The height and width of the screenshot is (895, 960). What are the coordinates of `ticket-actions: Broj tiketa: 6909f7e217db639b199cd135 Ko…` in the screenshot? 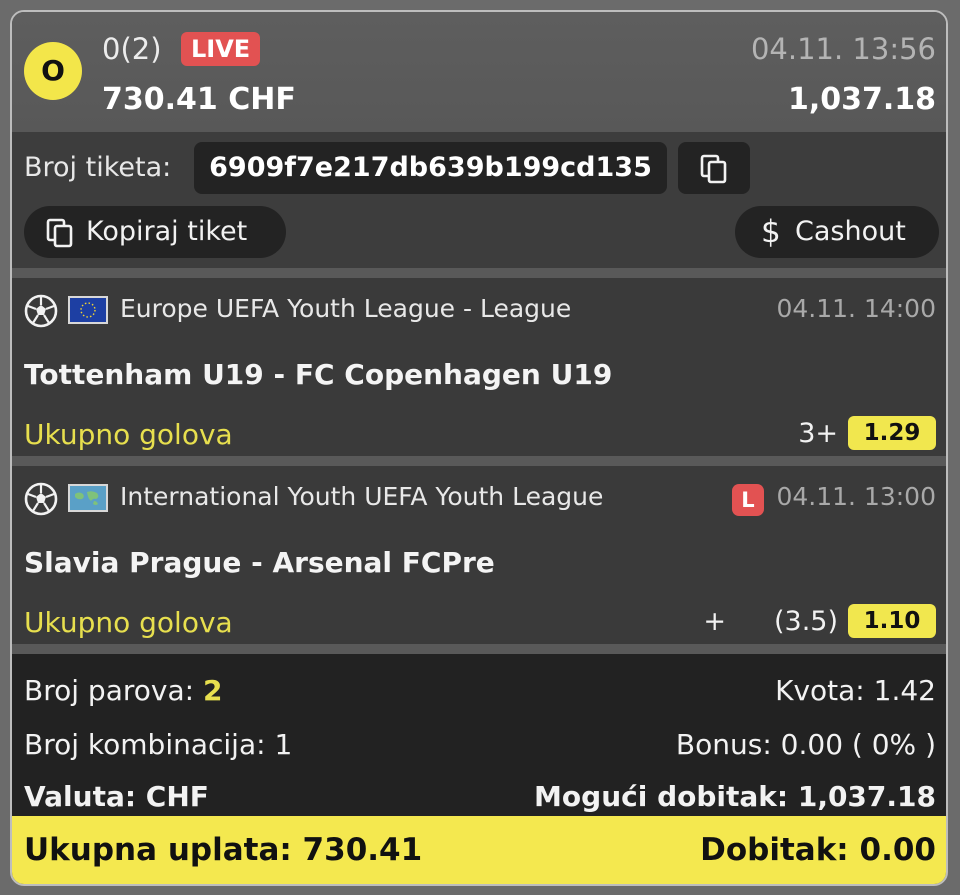 It's located at (479, 200).